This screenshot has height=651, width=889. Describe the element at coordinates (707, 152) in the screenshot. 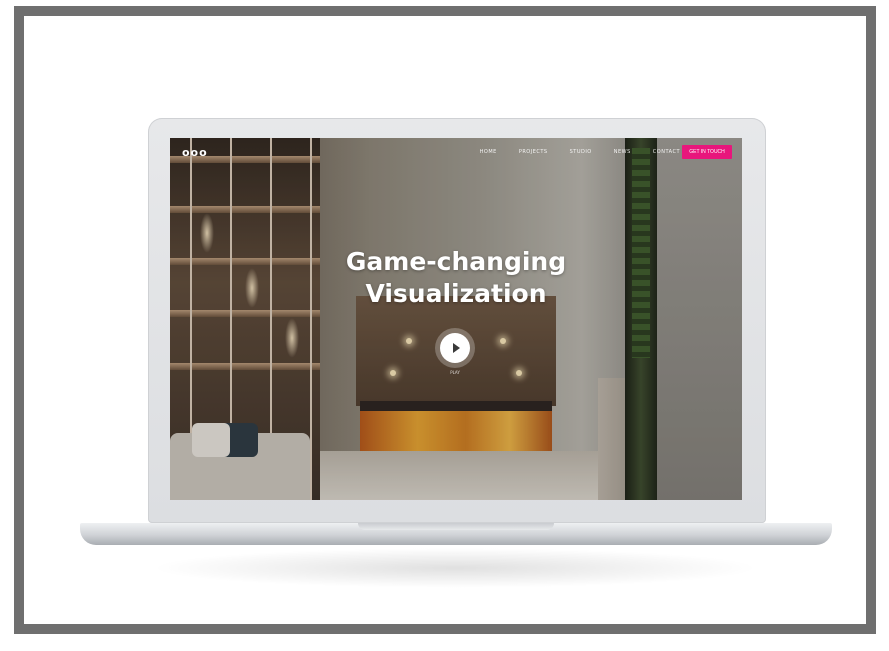

I see `get-in-touch-button: GET IN TOUCH` at that location.